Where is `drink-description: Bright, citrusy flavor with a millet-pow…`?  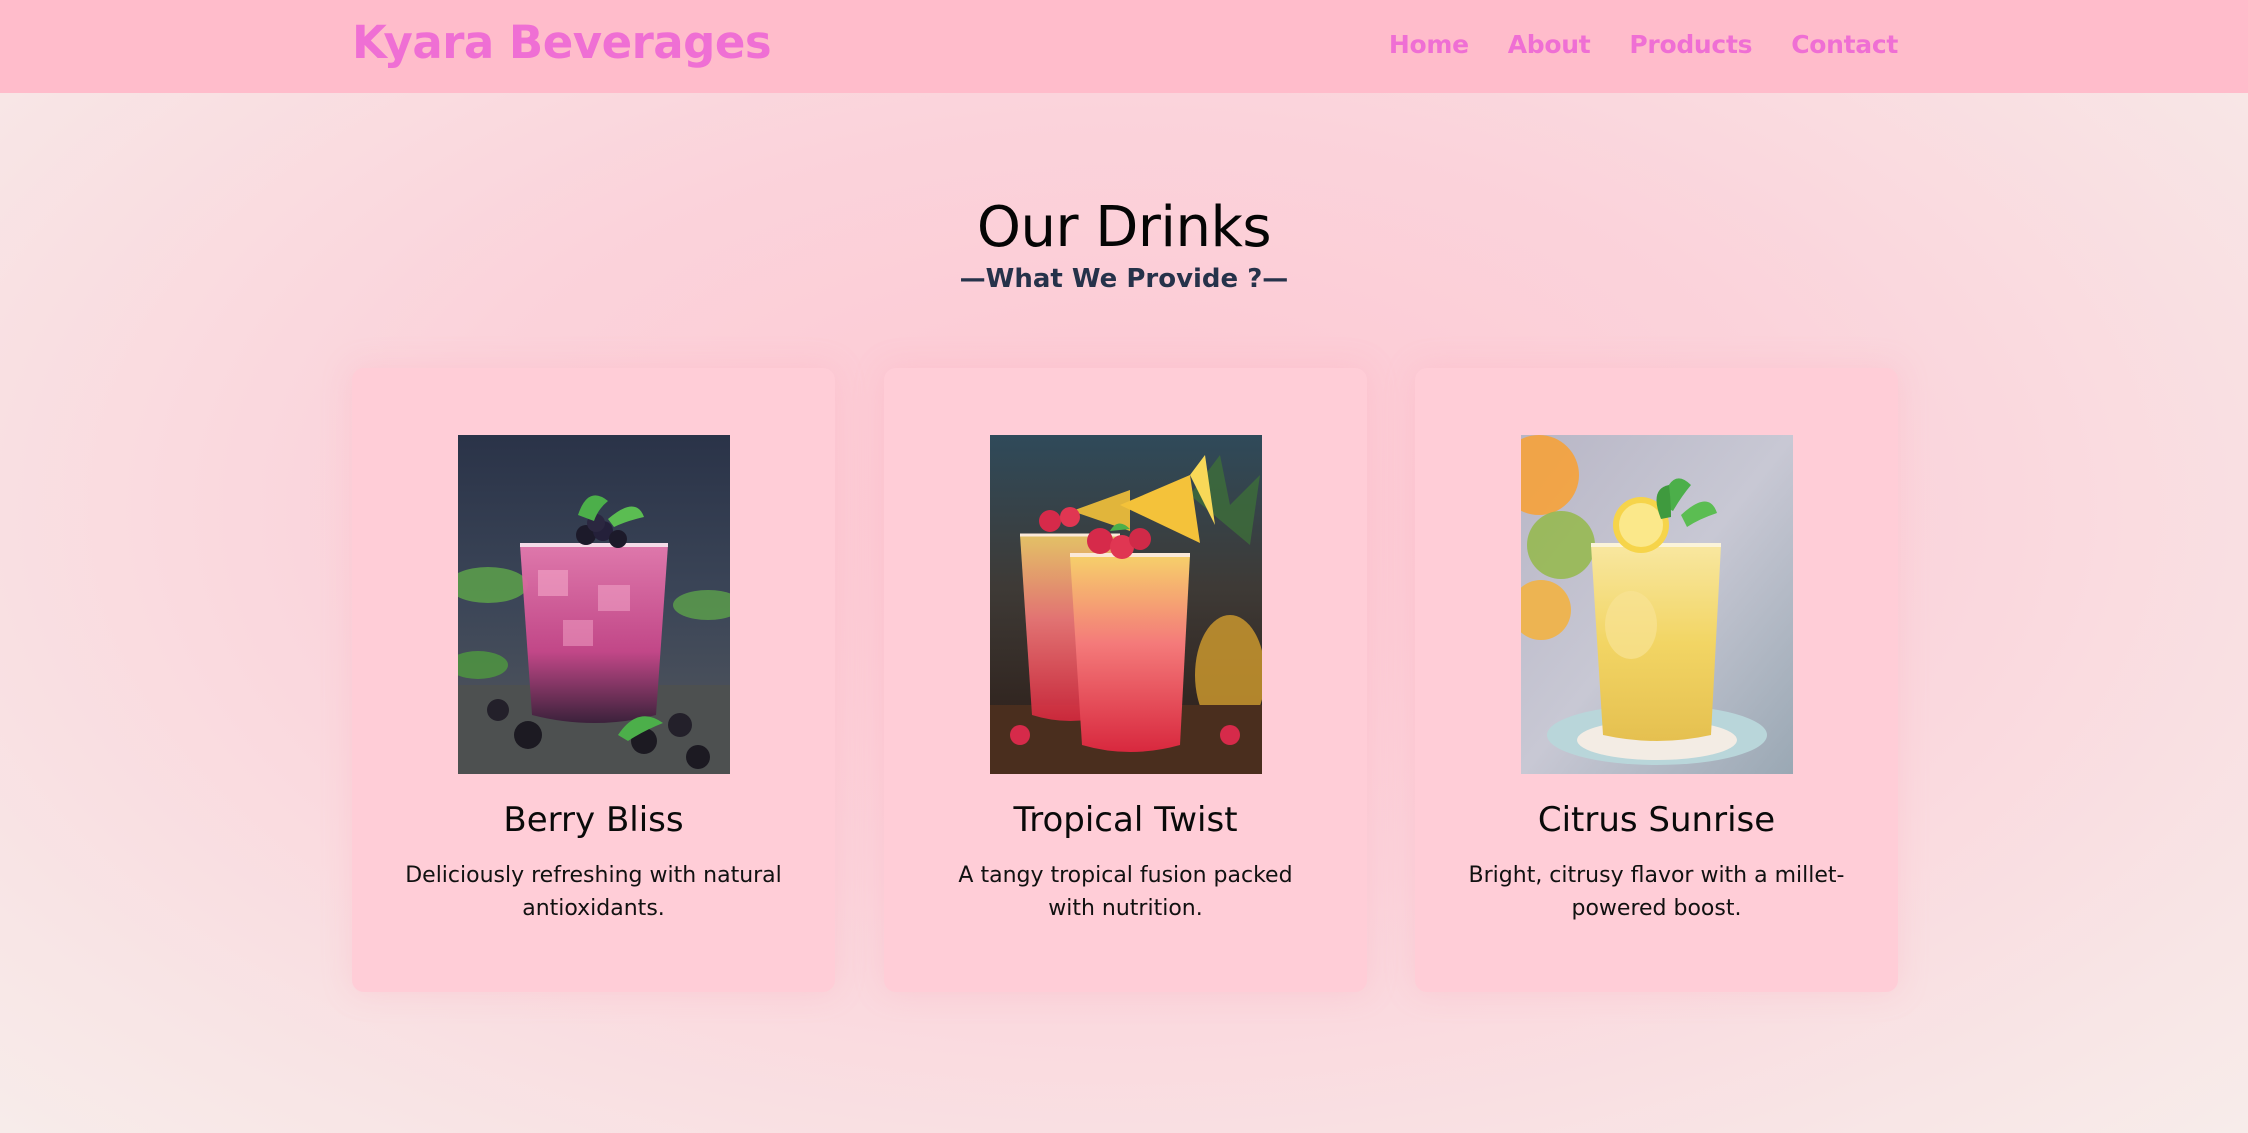
drink-description: Bright, citrusy flavor with a millet-pow… is located at coordinates (1656, 892).